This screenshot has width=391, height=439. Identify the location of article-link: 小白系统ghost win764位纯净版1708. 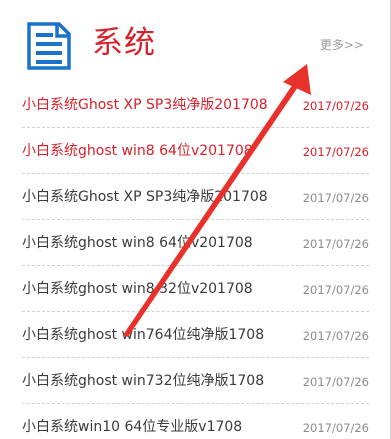
(143, 335).